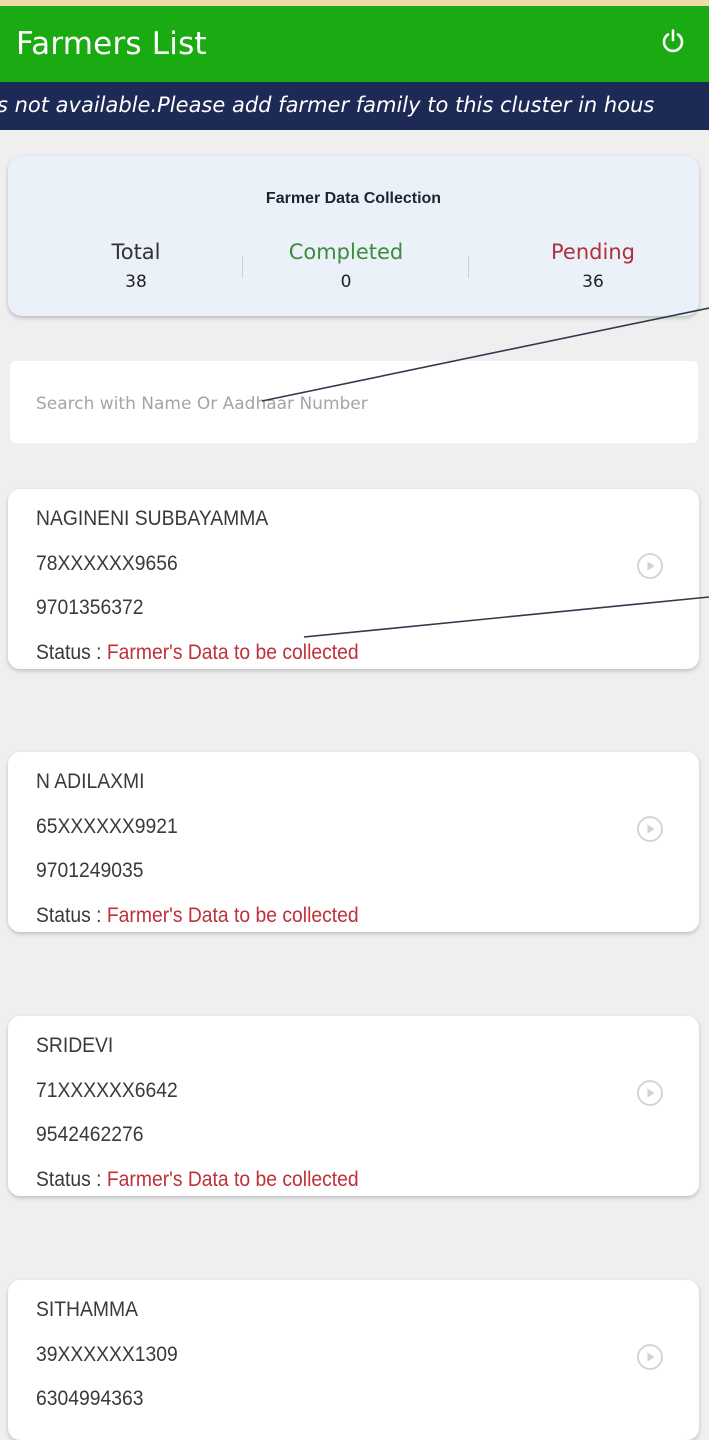 The width and height of the screenshot is (709, 1440). Describe the element at coordinates (75, 1045) in the screenshot. I see `farmer-name: SRIDEVI` at that location.